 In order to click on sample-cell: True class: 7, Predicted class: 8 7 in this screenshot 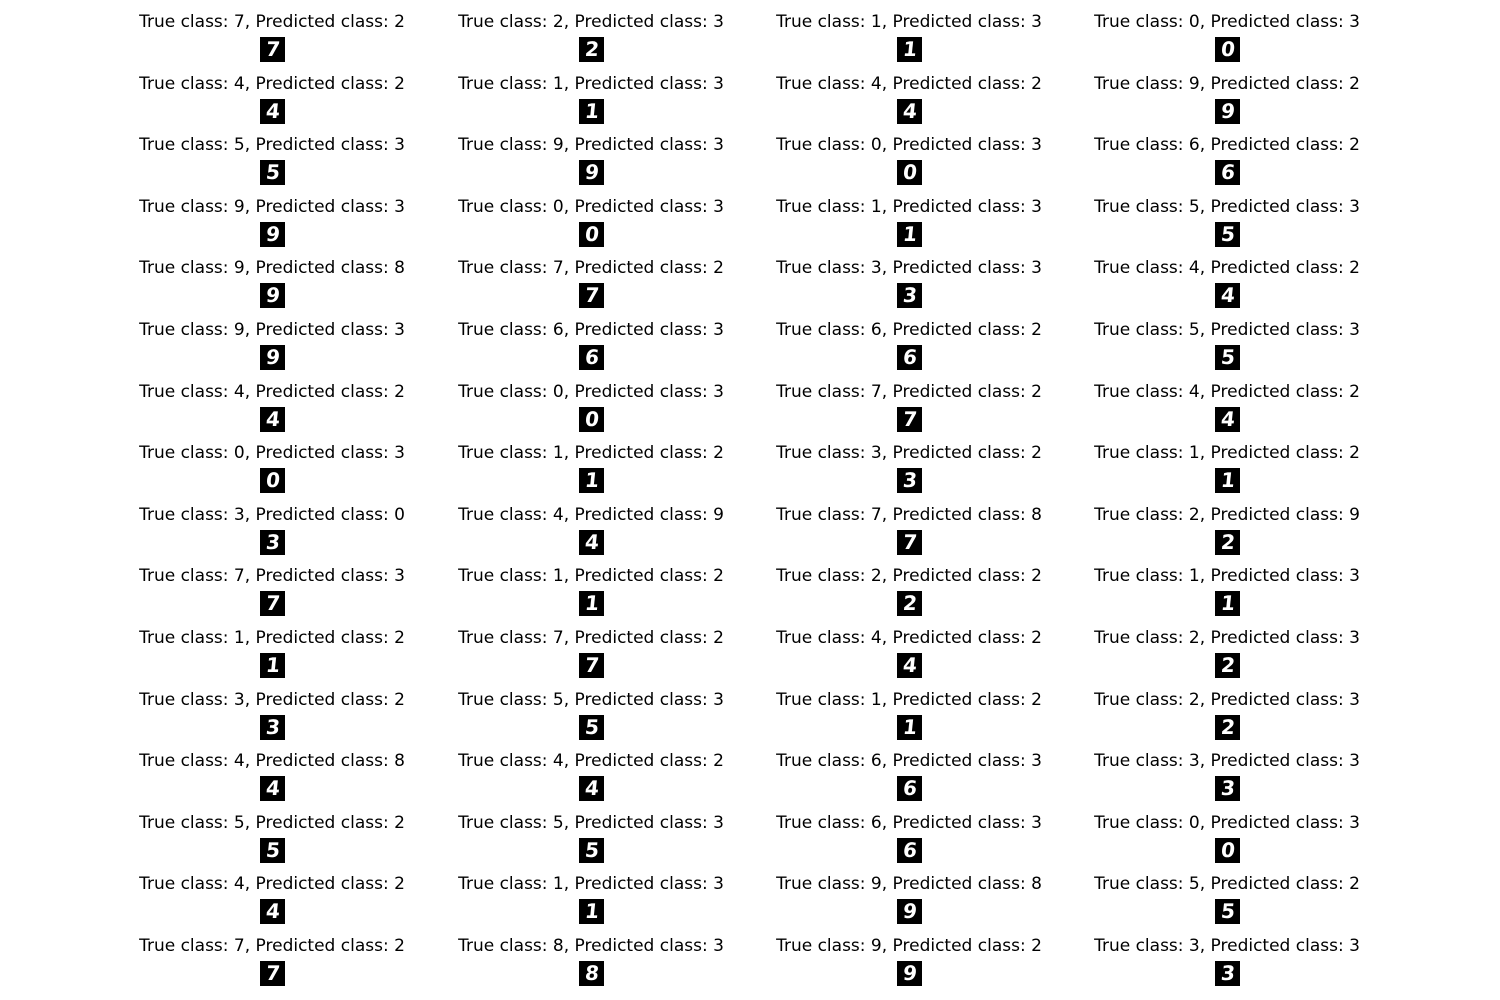, I will do `click(909, 524)`.